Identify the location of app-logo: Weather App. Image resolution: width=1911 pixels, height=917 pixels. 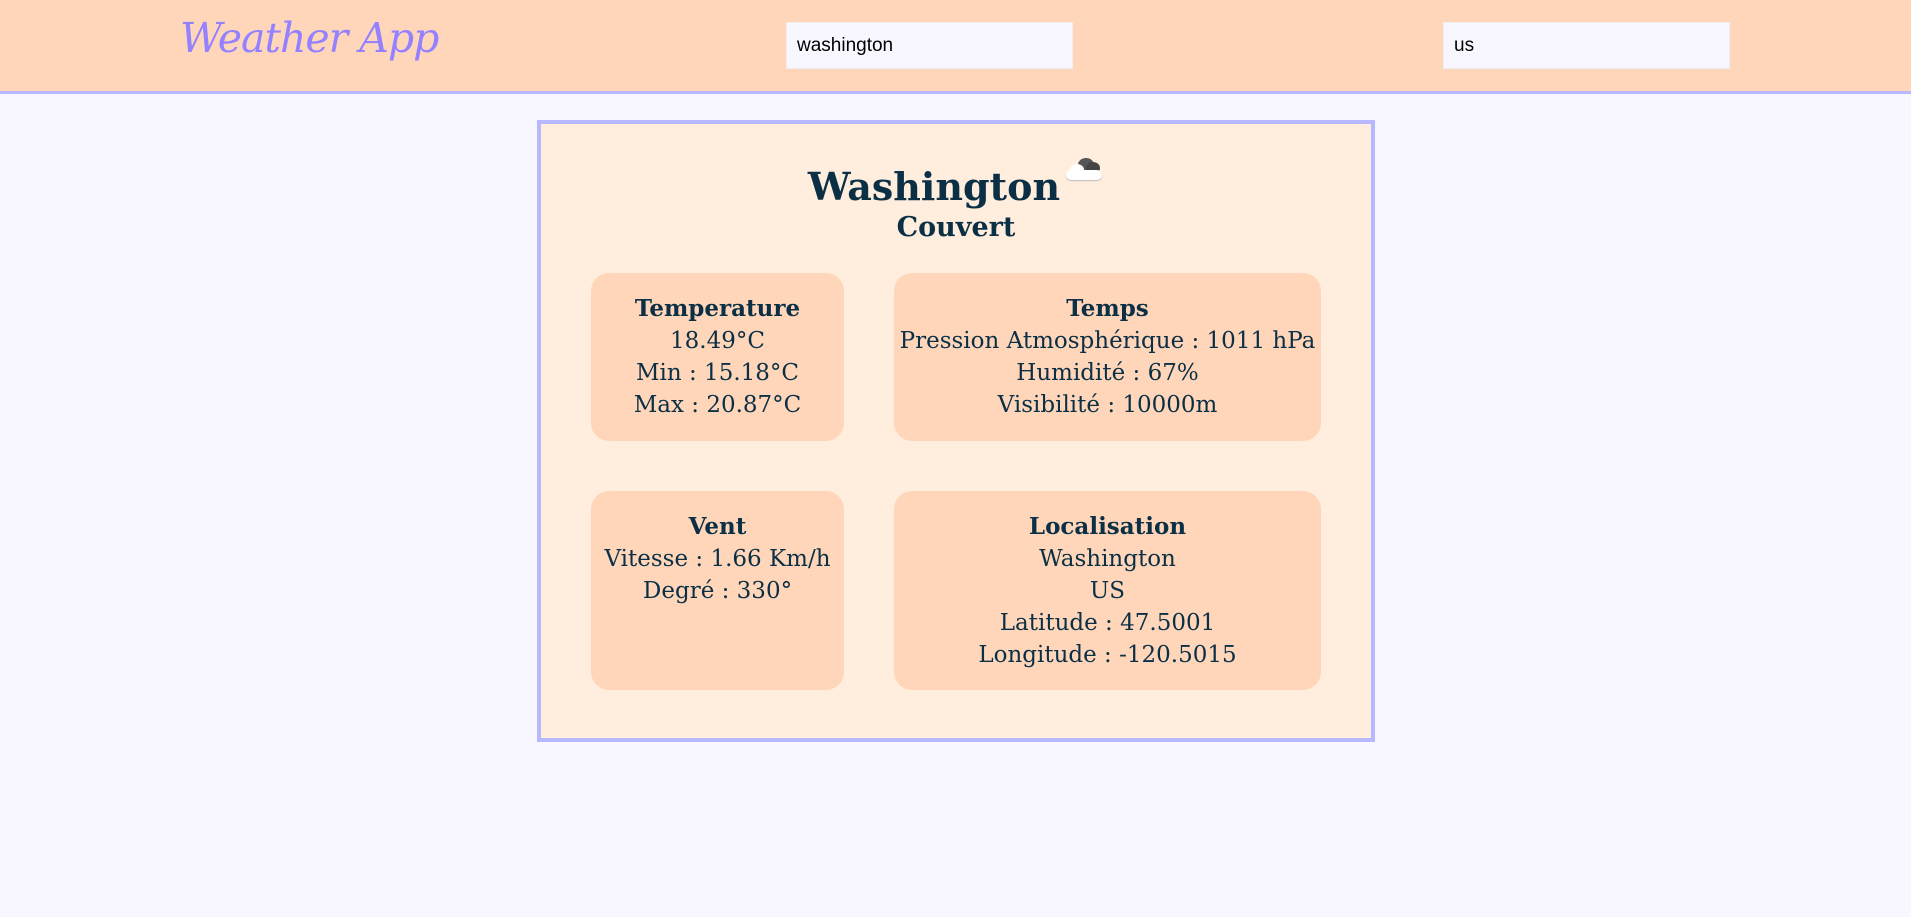
(309, 38).